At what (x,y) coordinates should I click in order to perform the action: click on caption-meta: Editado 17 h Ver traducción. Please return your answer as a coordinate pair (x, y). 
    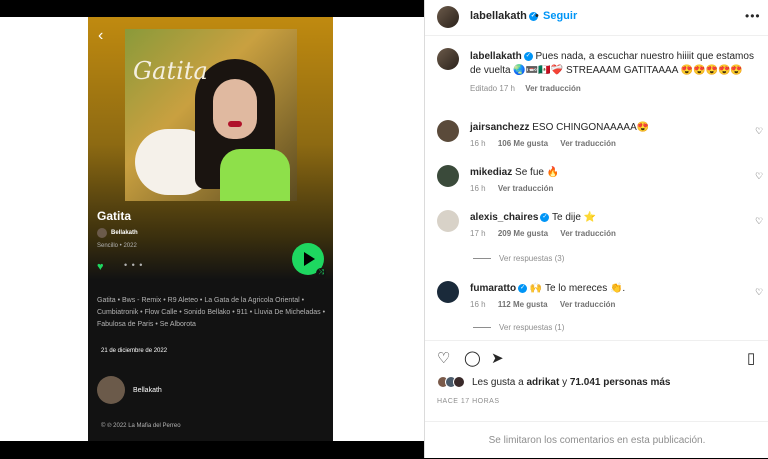
    Looking at the image, I should click on (612, 89).